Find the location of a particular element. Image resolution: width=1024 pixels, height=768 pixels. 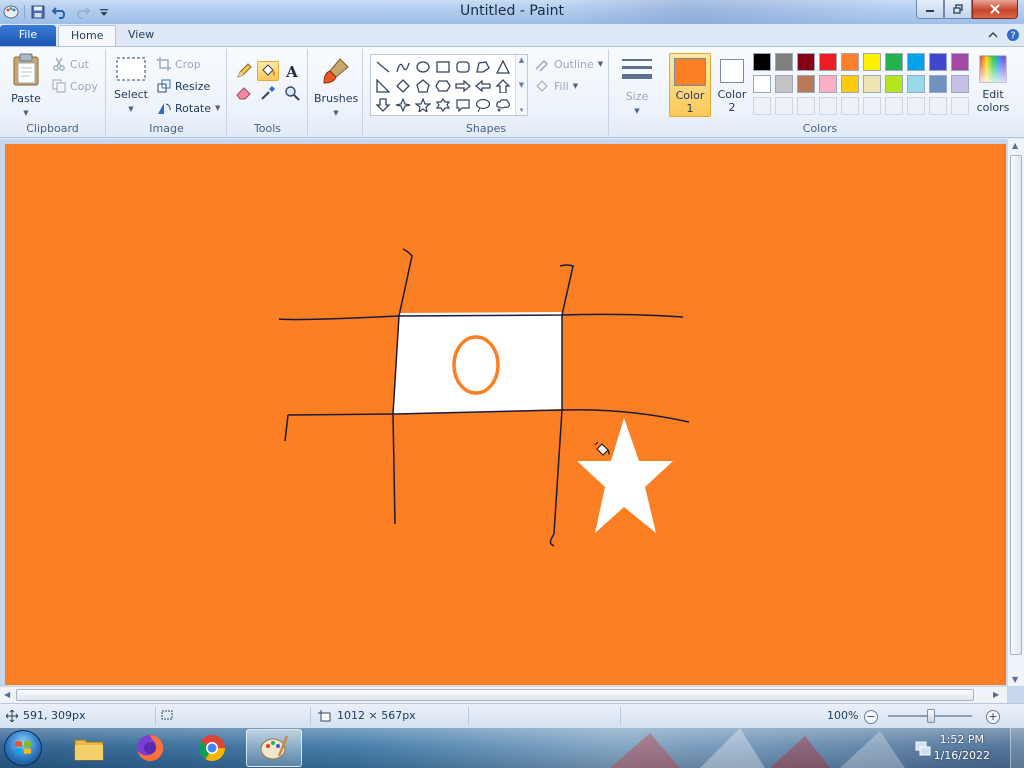

select-dropdown-icon: ▼ is located at coordinates (130, 109).